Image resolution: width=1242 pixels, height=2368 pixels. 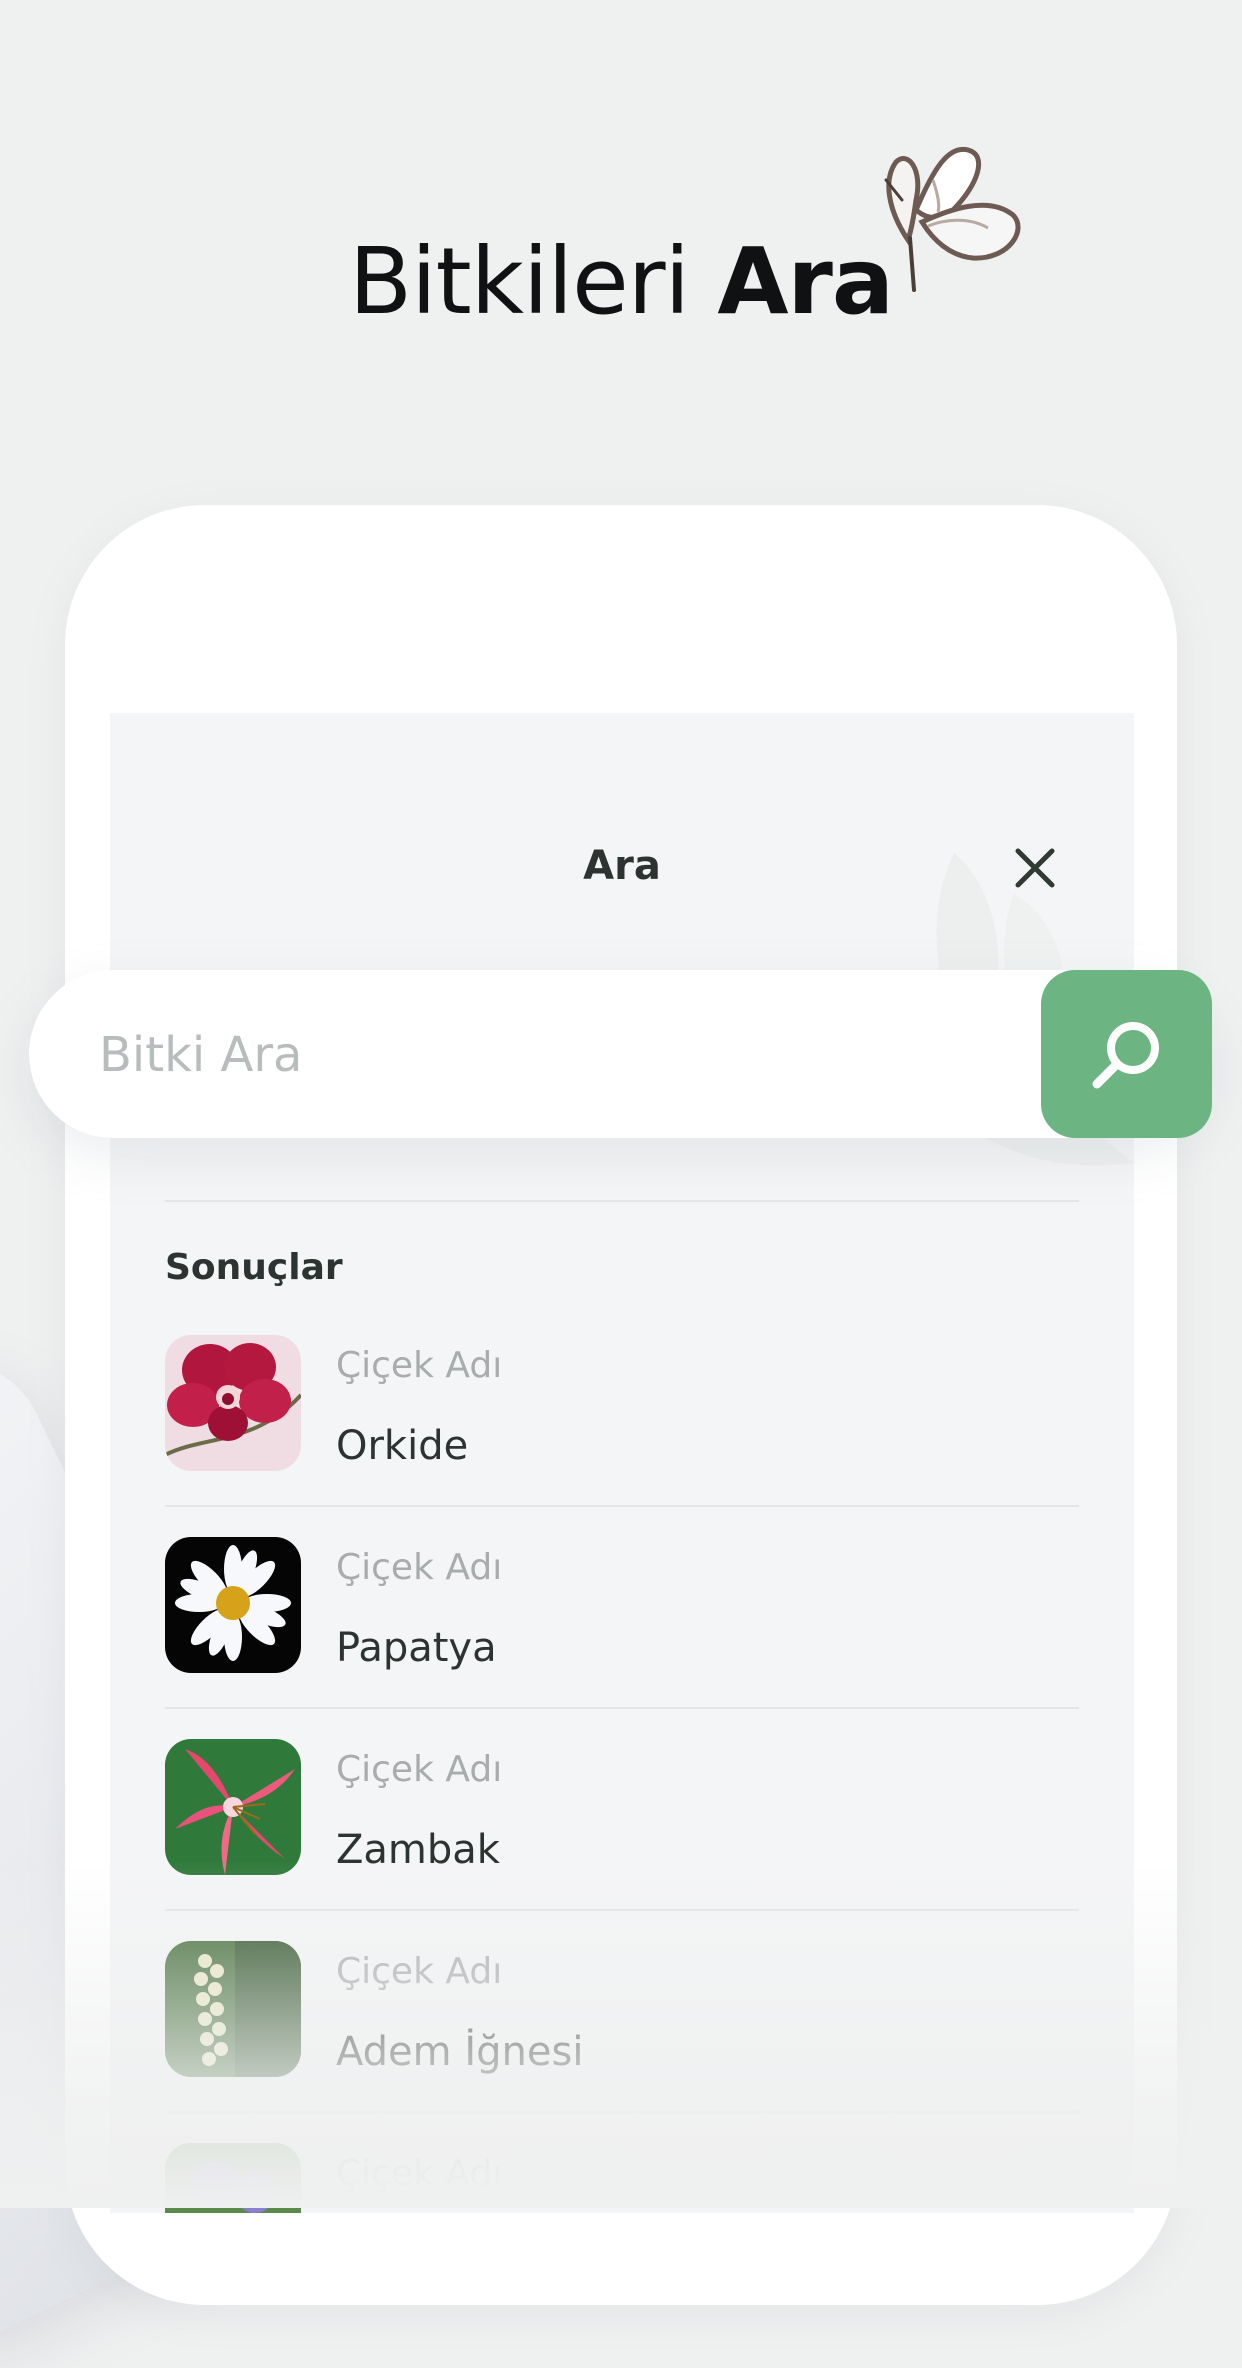 I want to click on results-divider, so click(x=622, y=1201).